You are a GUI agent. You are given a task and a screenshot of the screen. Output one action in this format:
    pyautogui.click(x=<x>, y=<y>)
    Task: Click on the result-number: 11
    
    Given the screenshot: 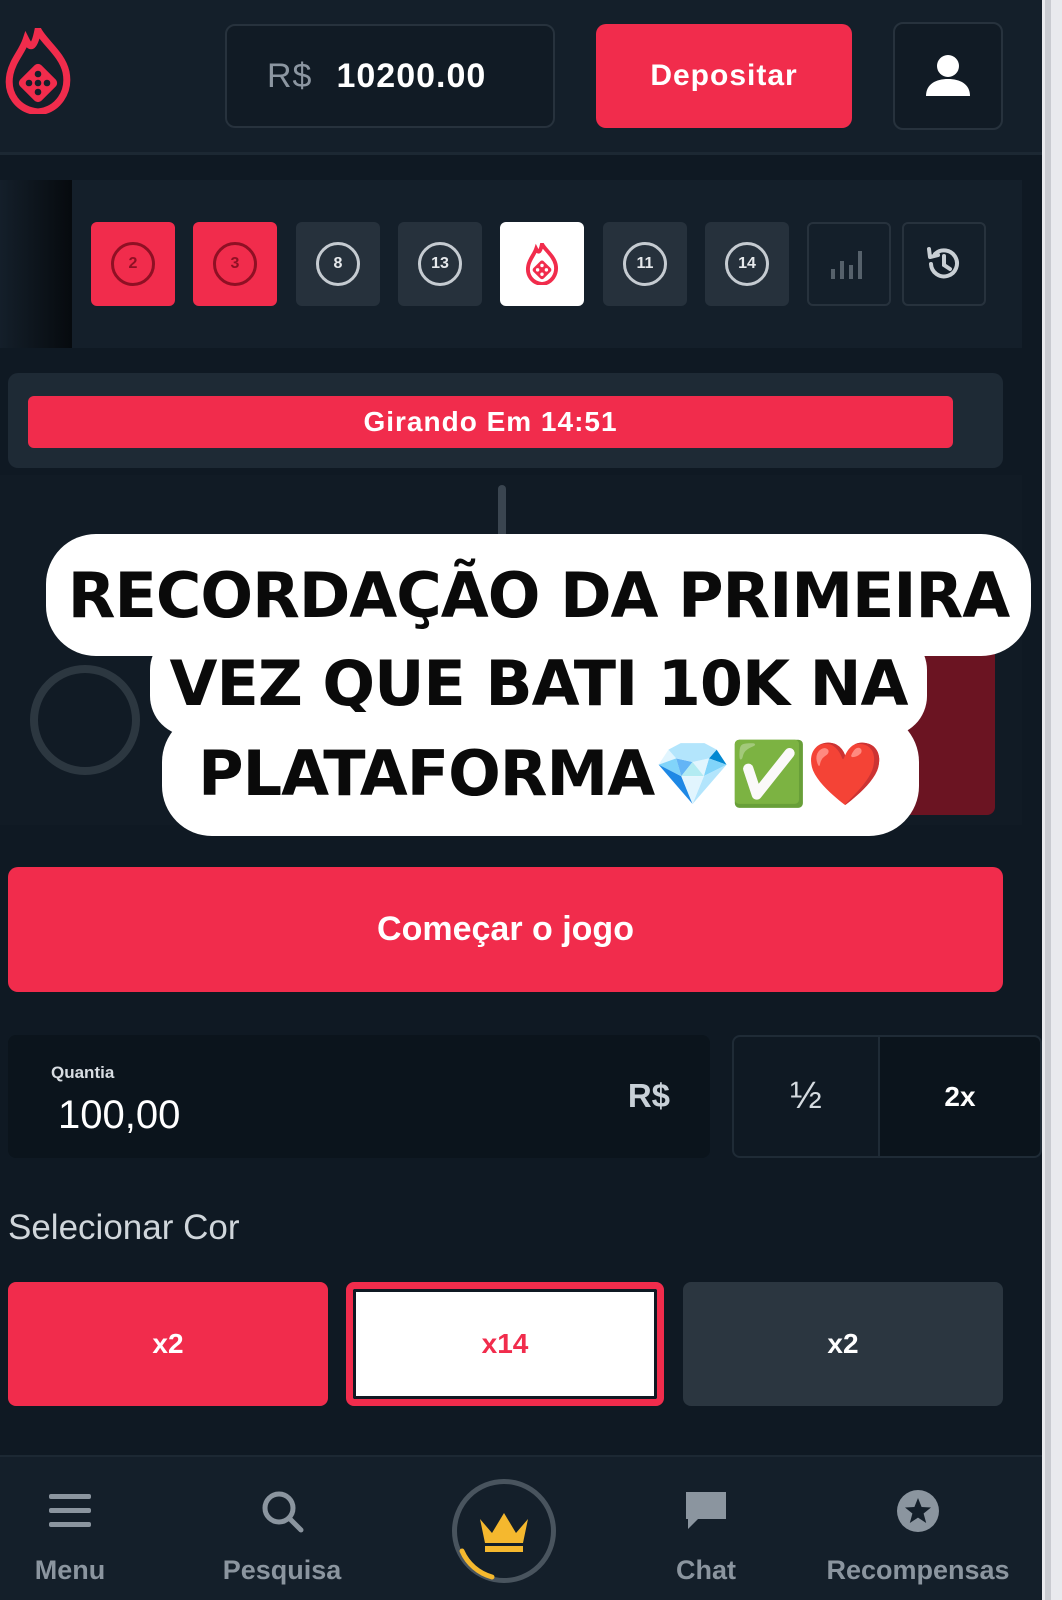 What is the action you would take?
    pyautogui.click(x=645, y=264)
    